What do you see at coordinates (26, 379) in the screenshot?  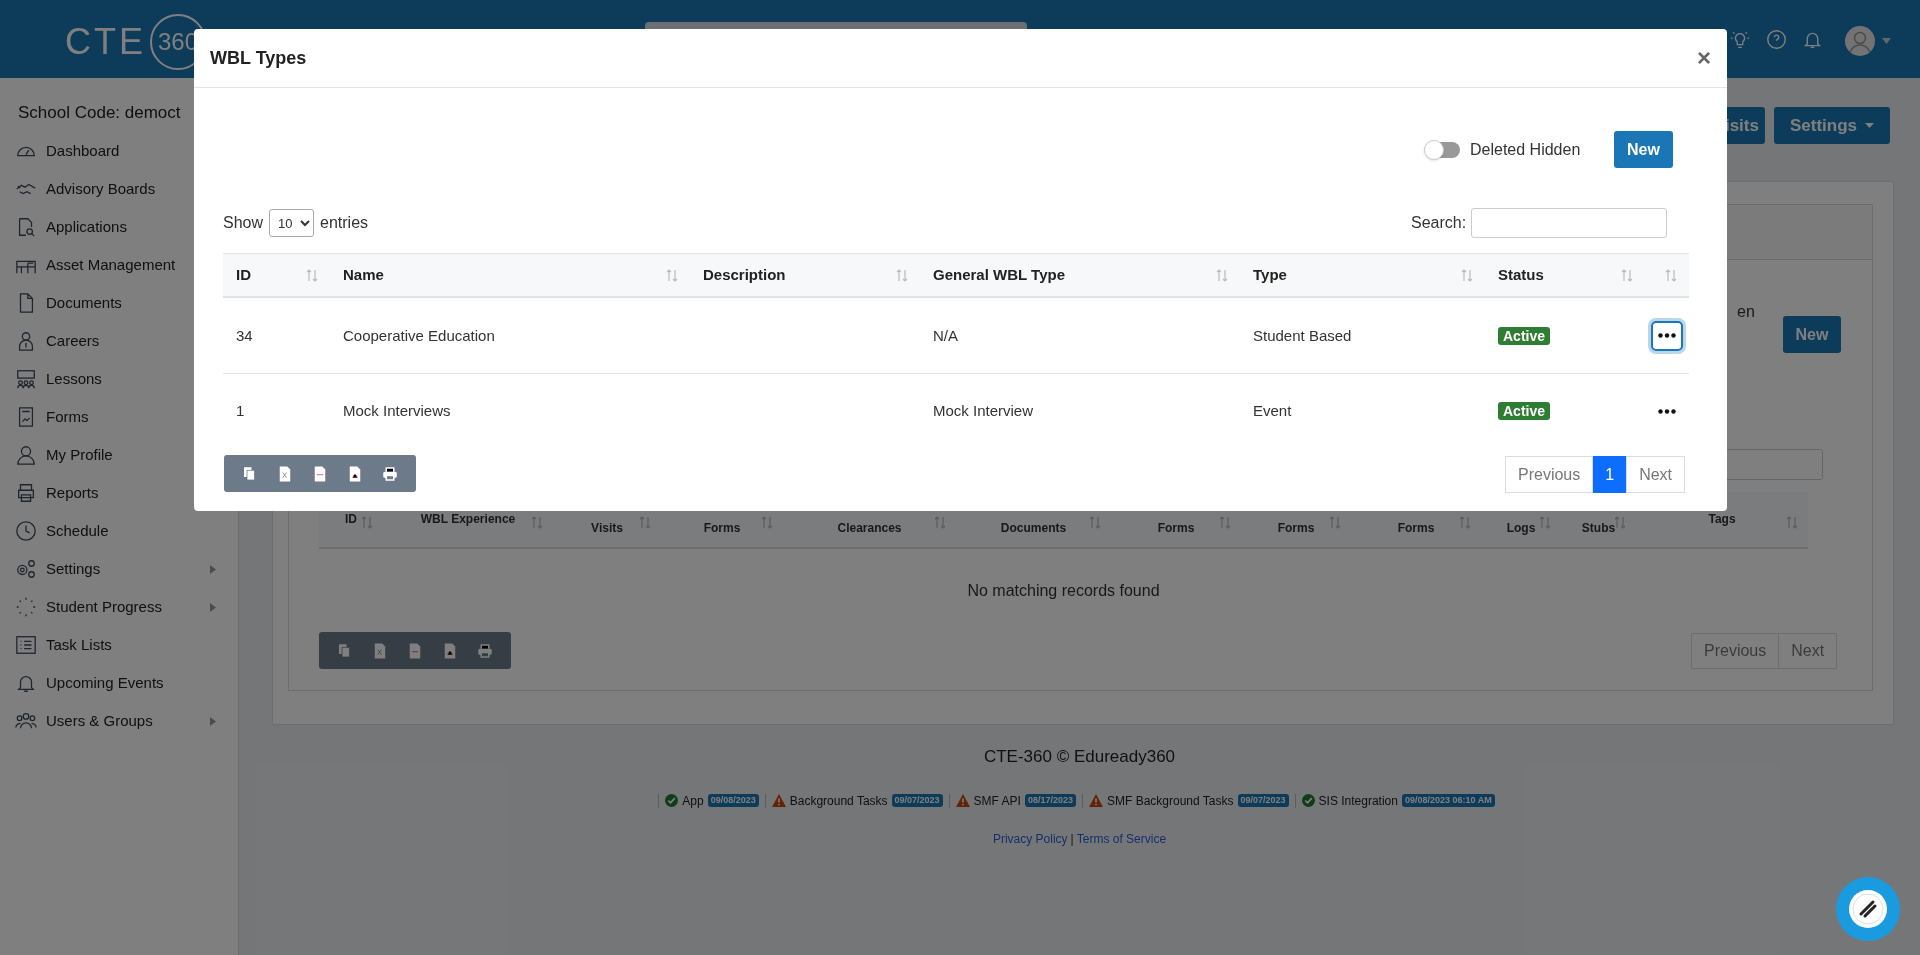 I see `classroom-icon` at bounding box center [26, 379].